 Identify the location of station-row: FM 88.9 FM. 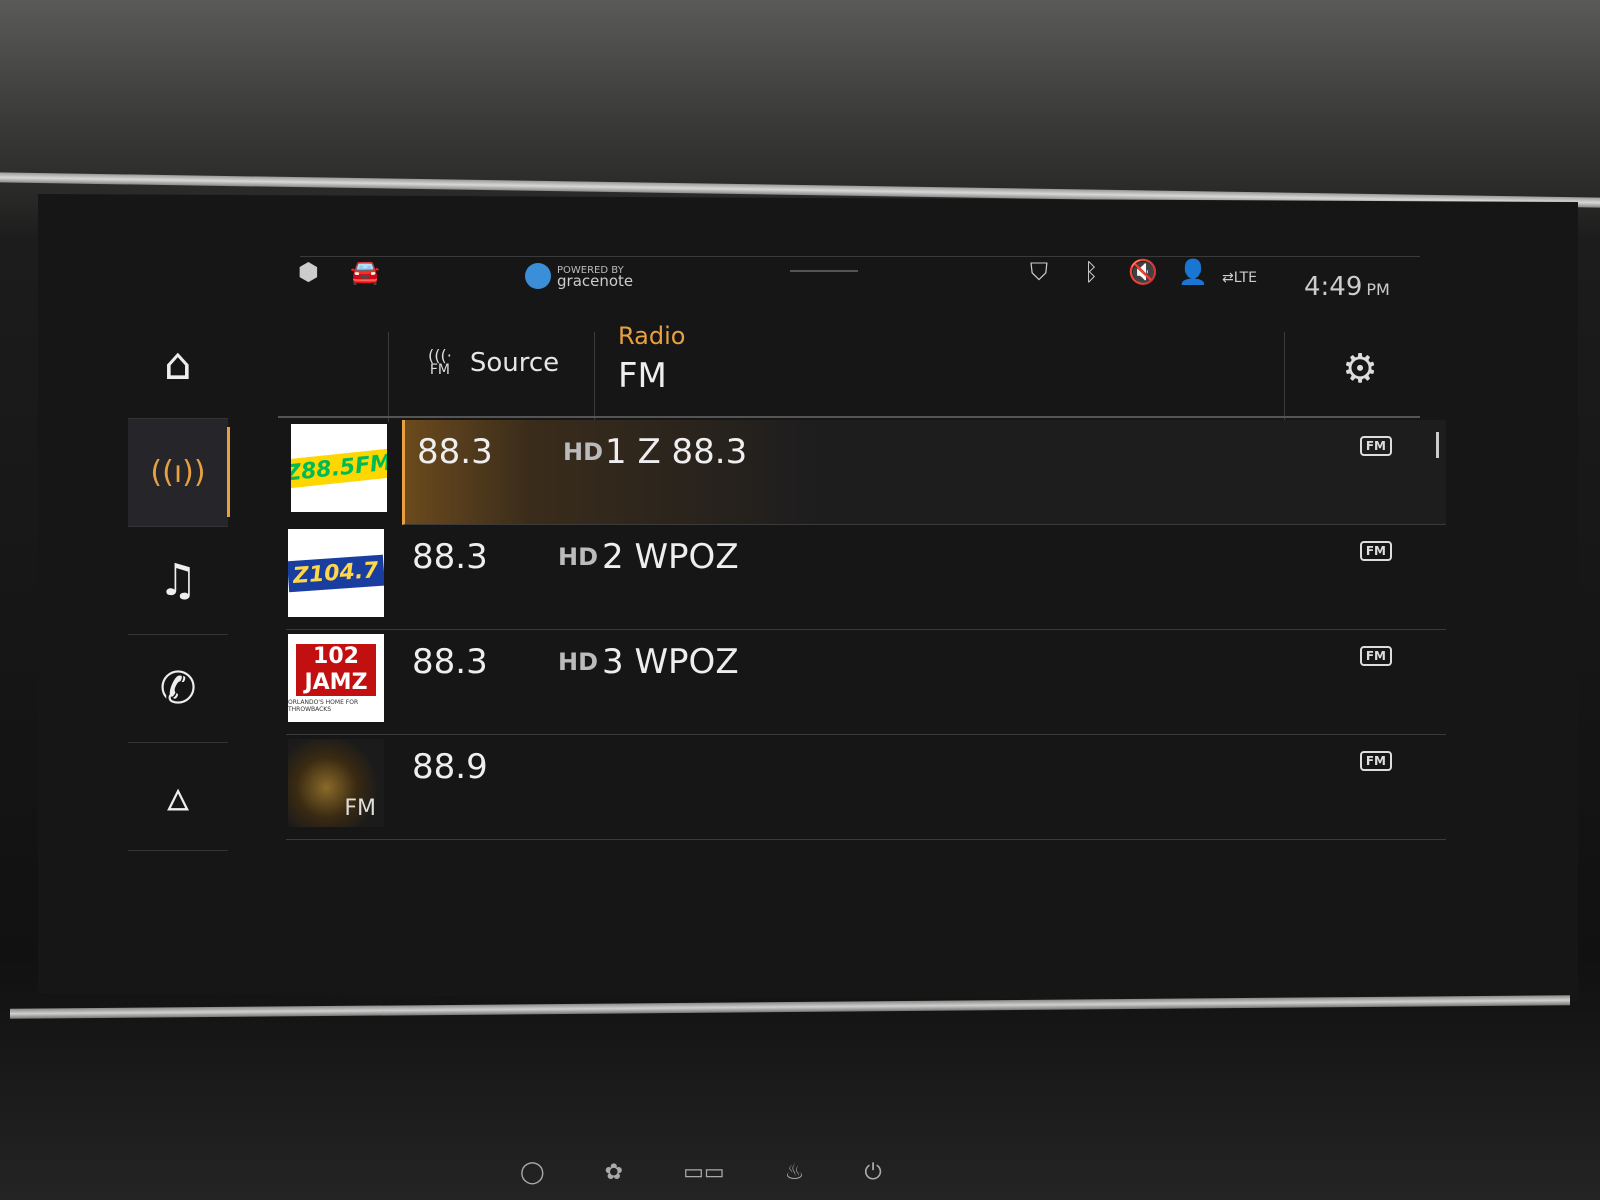
(866, 787).